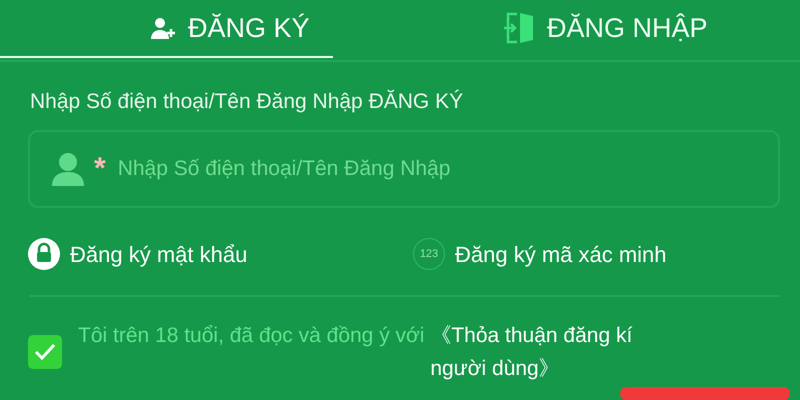 This screenshot has height=400, width=800. I want to click on add-user-icon, so click(163, 28).